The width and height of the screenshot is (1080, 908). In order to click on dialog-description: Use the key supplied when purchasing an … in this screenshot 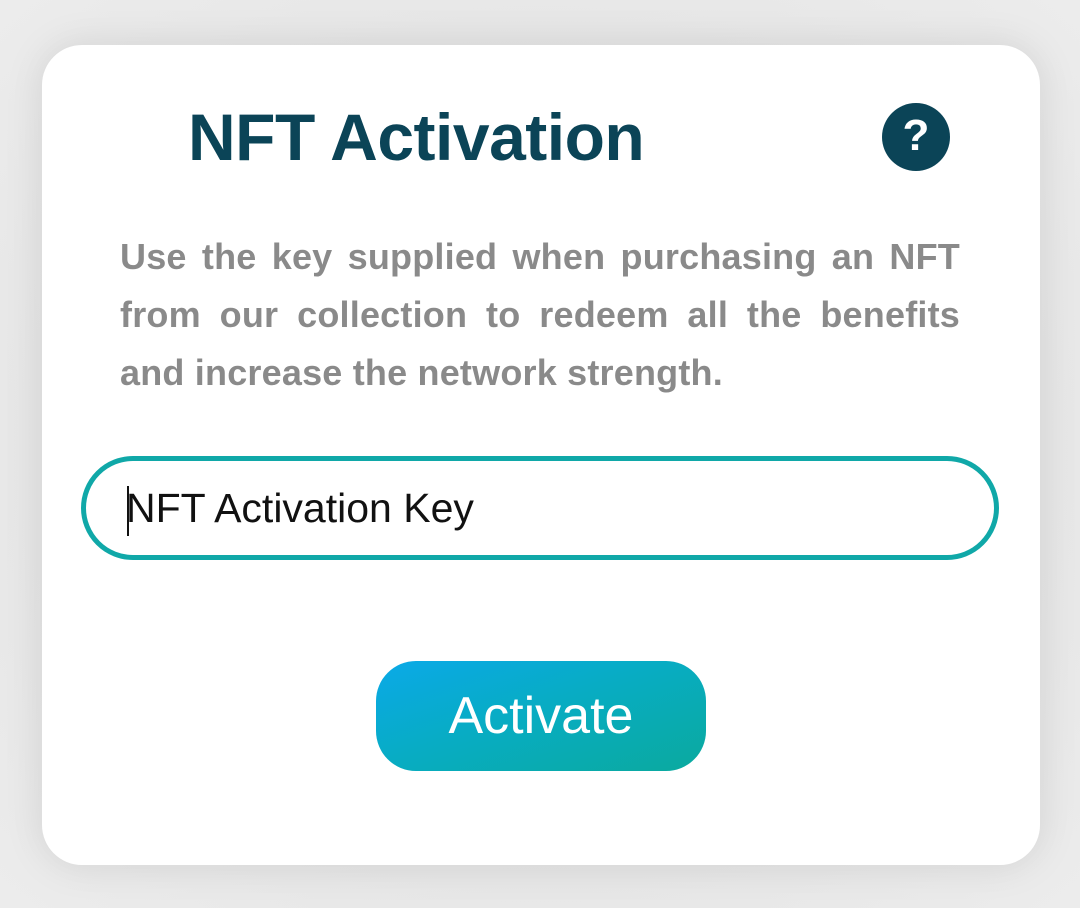, I will do `click(540, 314)`.